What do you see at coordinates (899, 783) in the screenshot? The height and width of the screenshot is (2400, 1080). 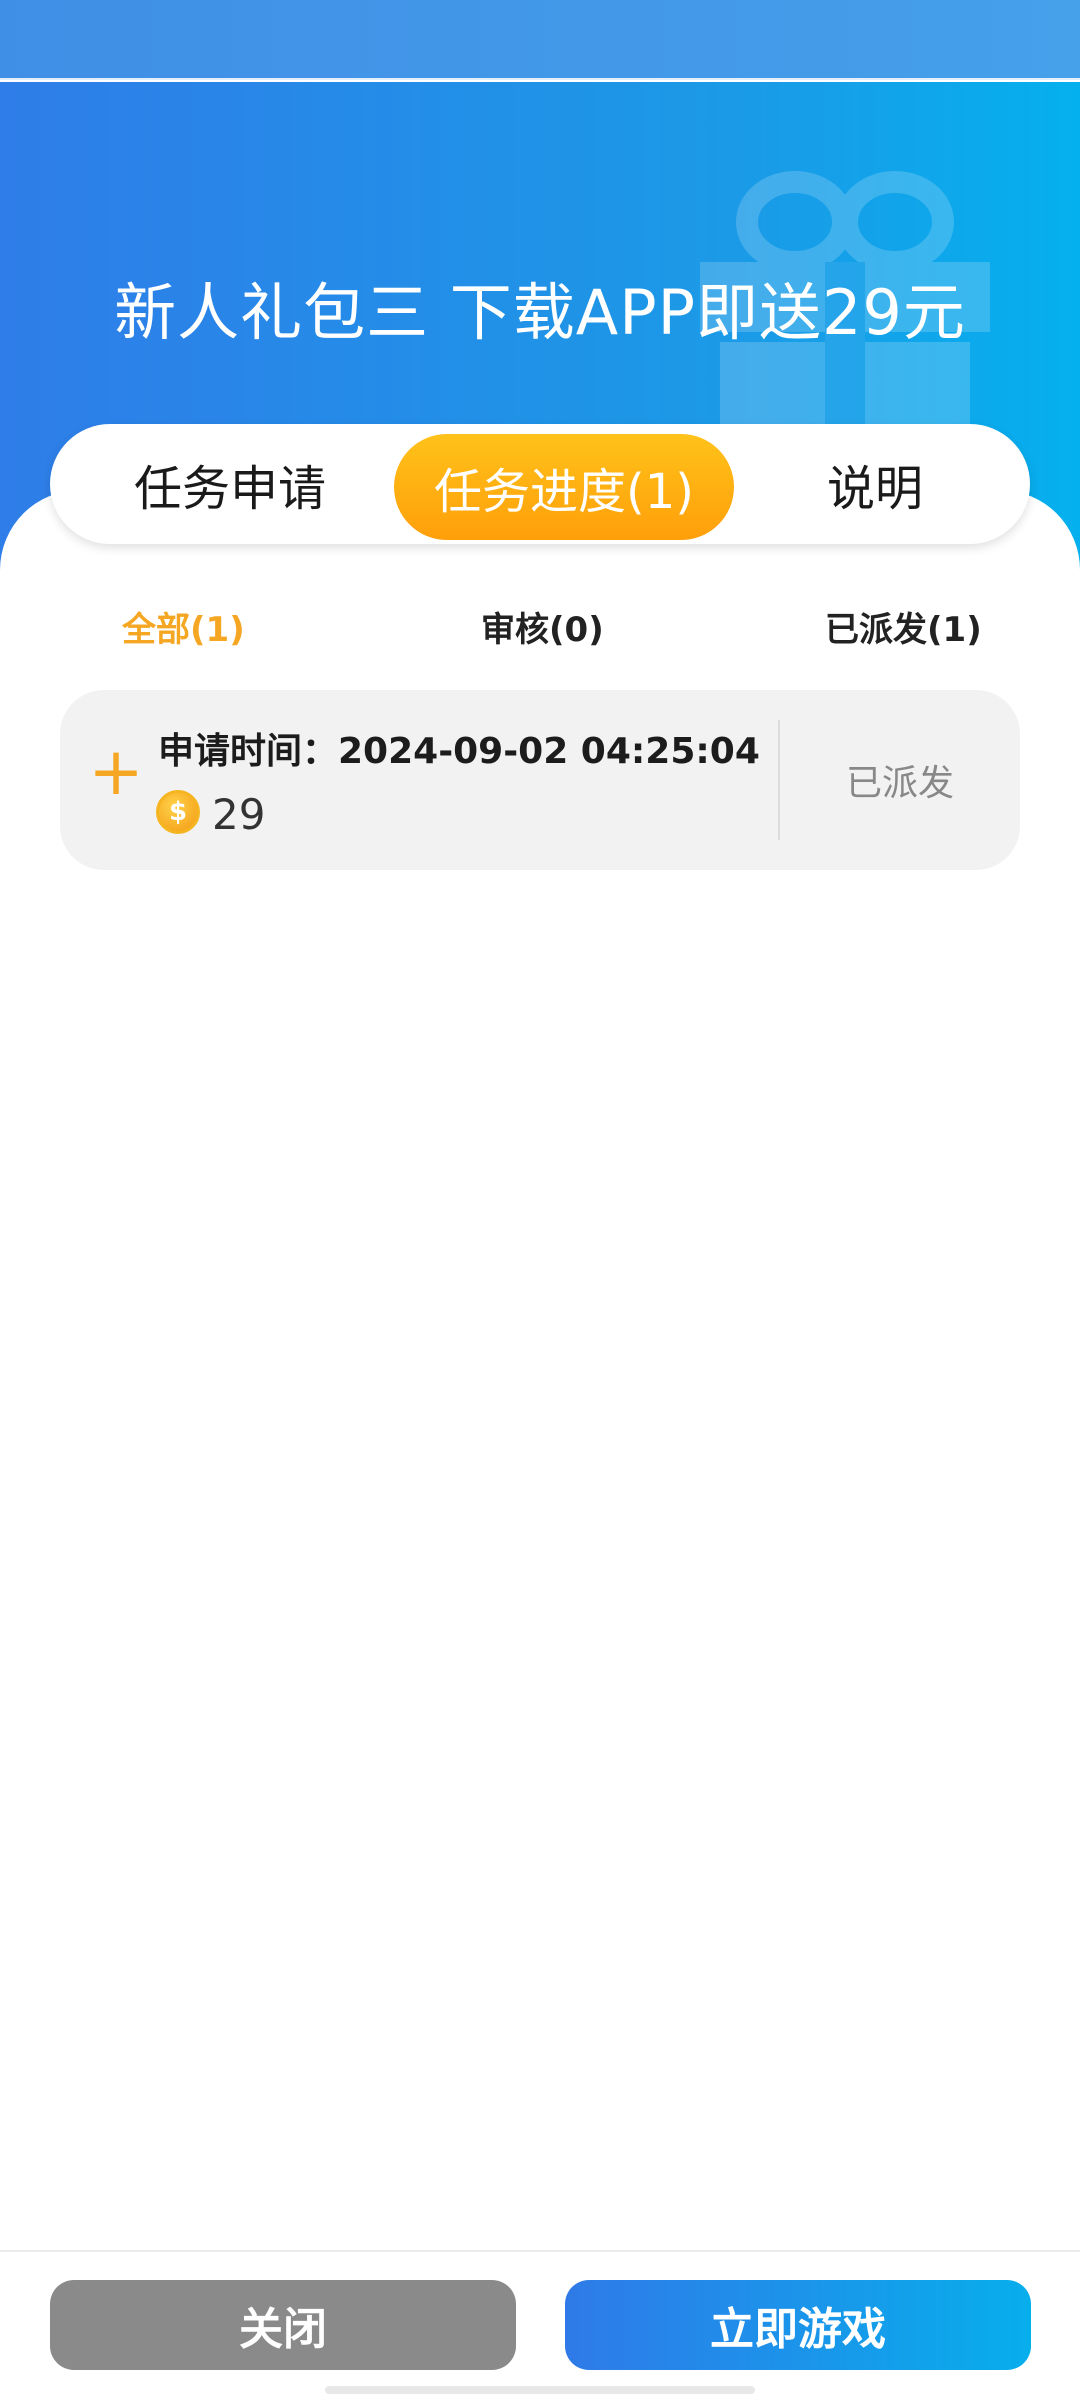 I see `status-badge: 已派发` at bounding box center [899, 783].